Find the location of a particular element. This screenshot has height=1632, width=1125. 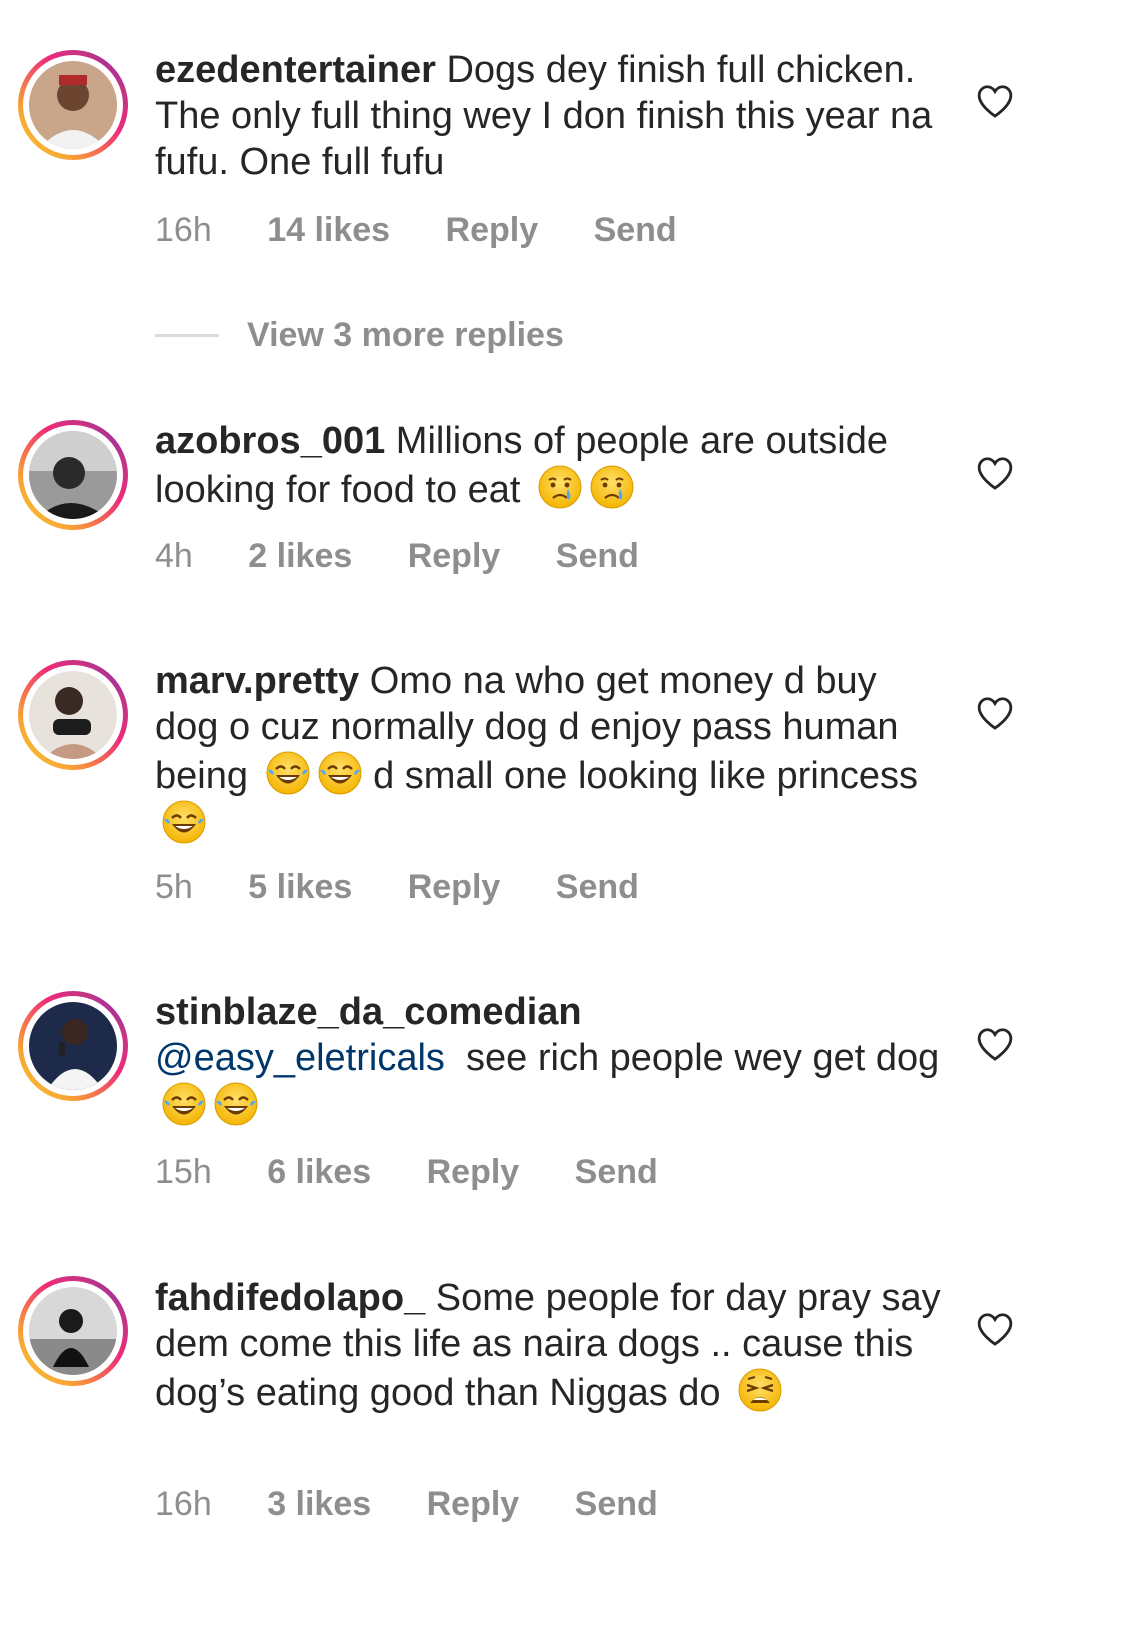

view-replies-label: View 3 more replies is located at coordinates (405, 335).